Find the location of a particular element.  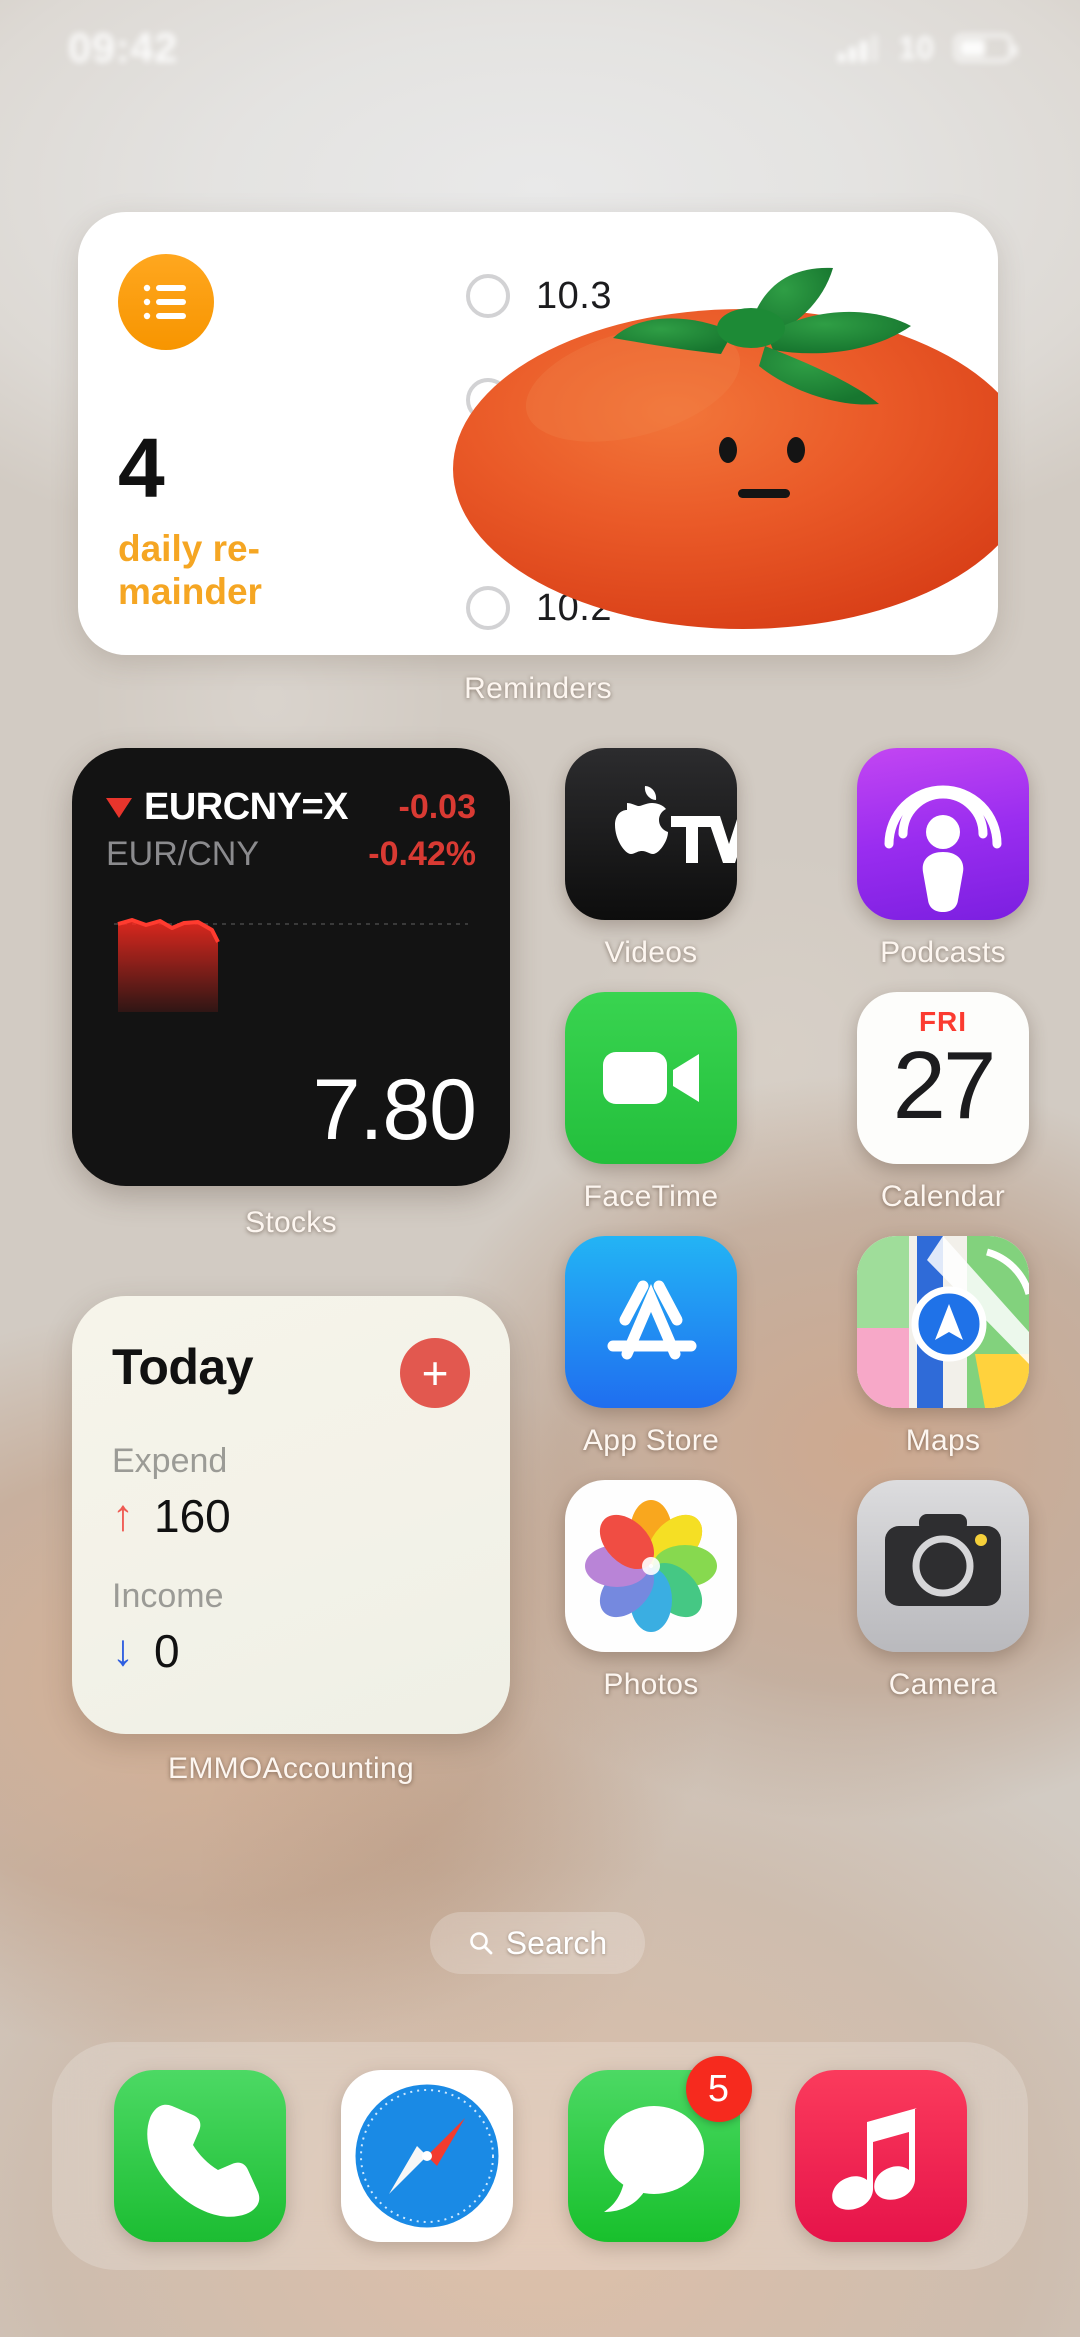

dock-item-messages: 5 is located at coordinates (659, 2149).